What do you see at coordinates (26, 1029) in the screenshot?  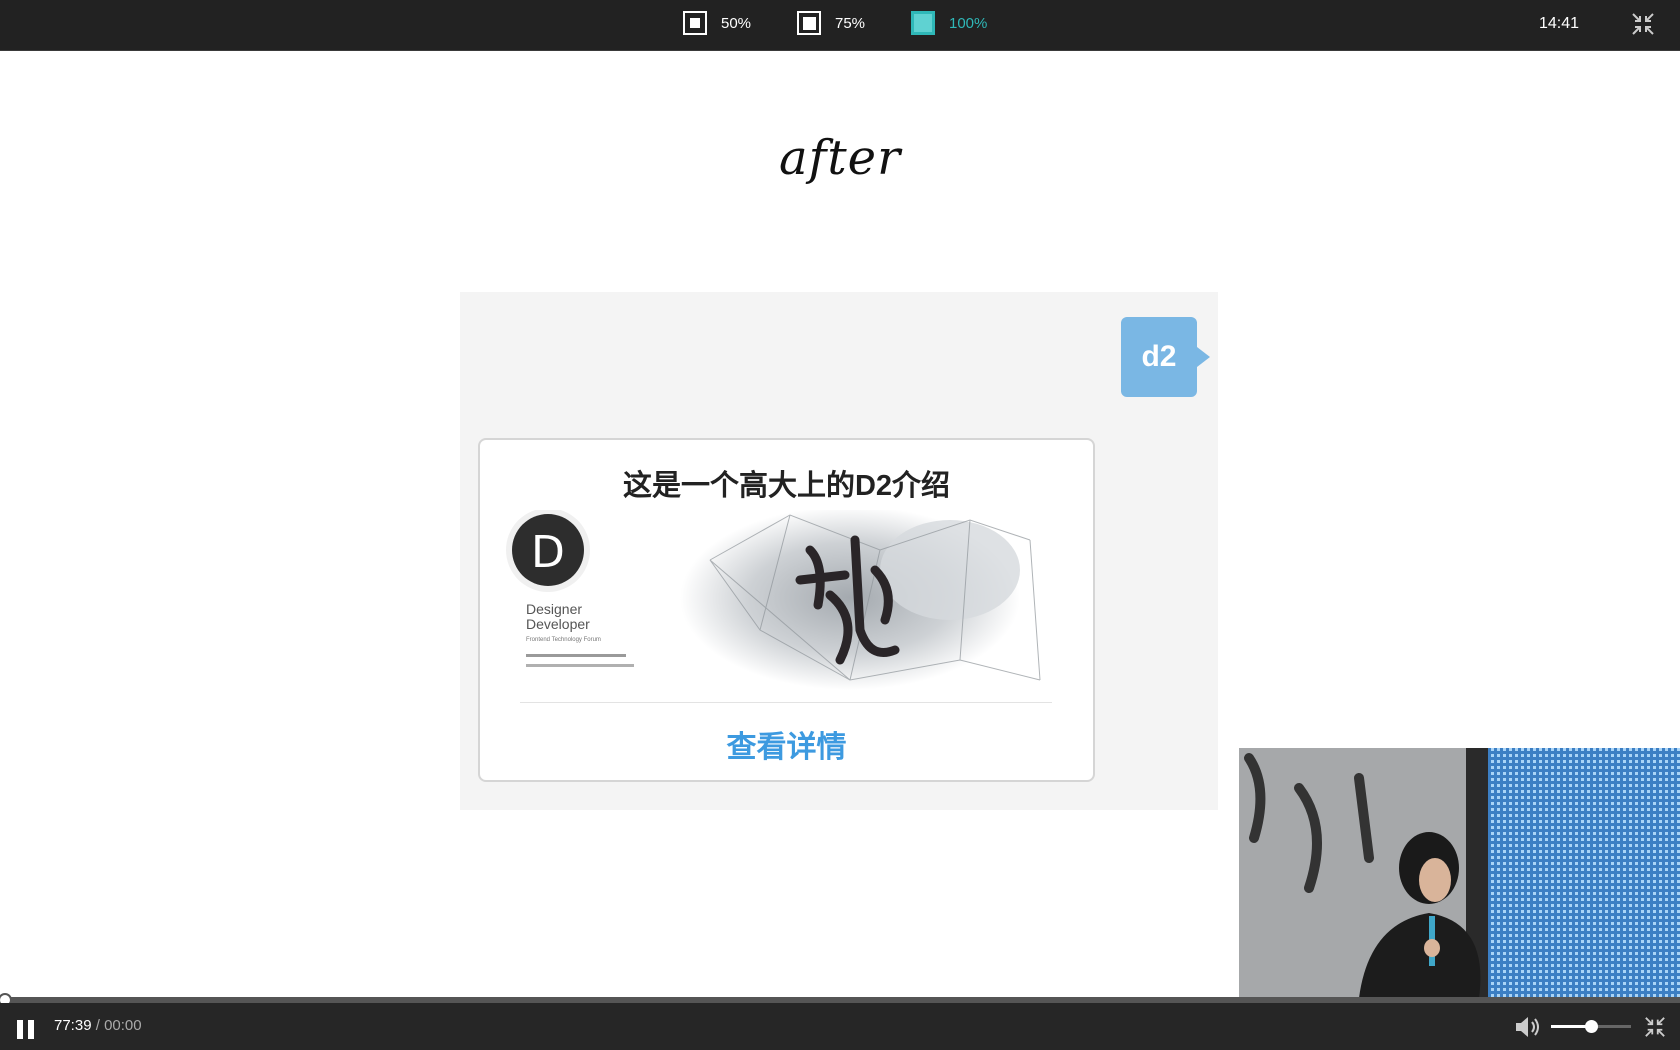 I see `pause-icon` at bounding box center [26, 1029].